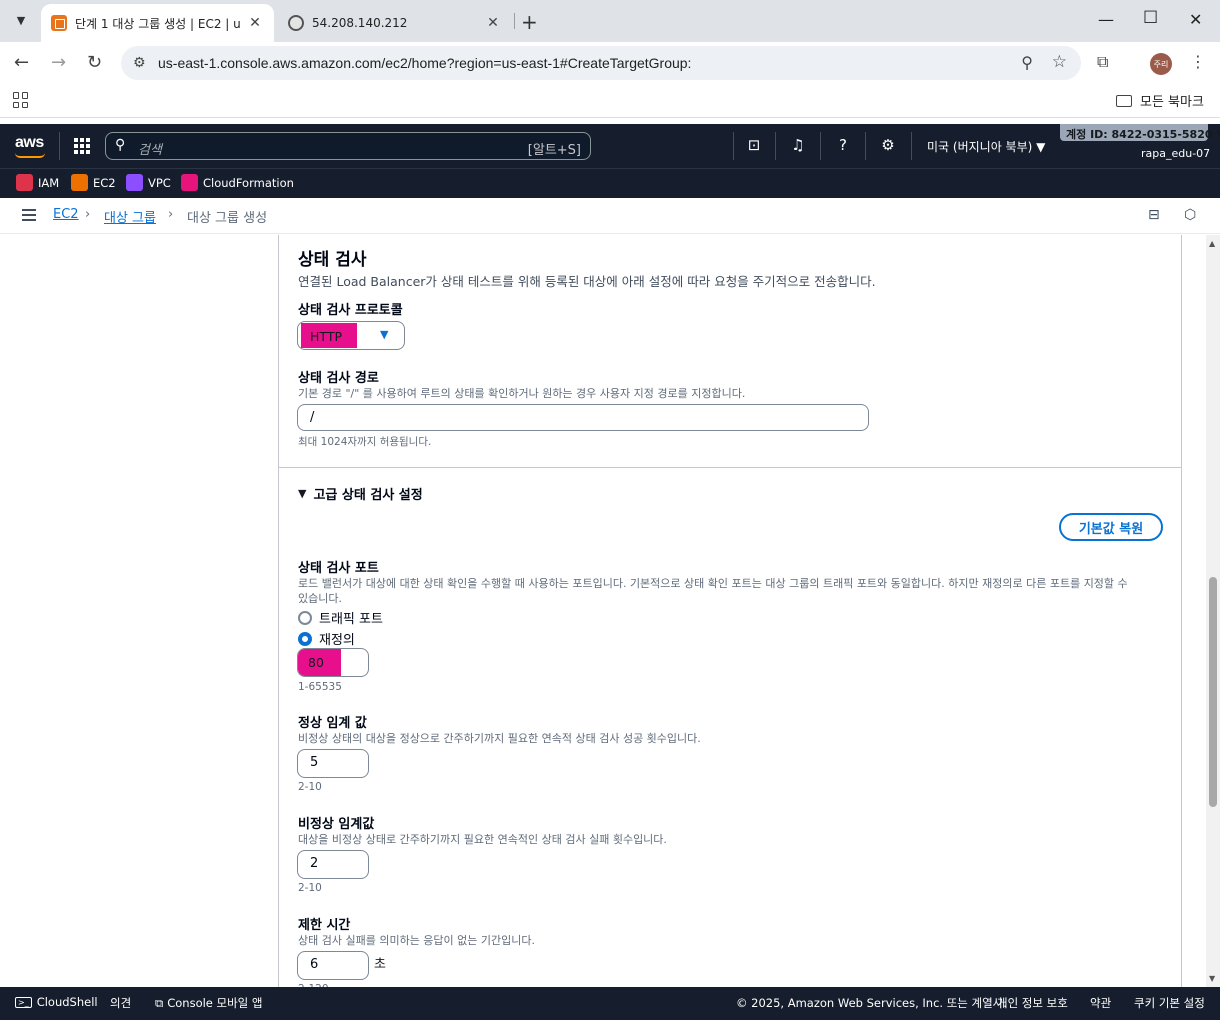 Image resolution: width=1220 pixels, height=1020 pixels. Describe the element at coordinates (1154, 215) in the screenshot. I see `notifications-panel-icon: ⊟` at that location.